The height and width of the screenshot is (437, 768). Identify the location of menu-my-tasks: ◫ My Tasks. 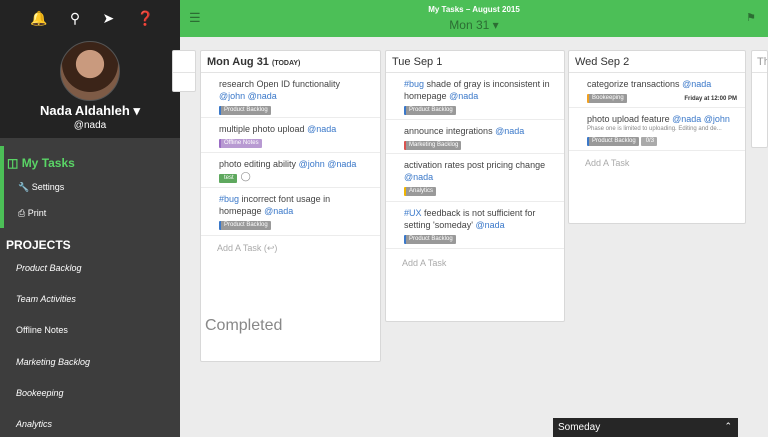
(41, 163).